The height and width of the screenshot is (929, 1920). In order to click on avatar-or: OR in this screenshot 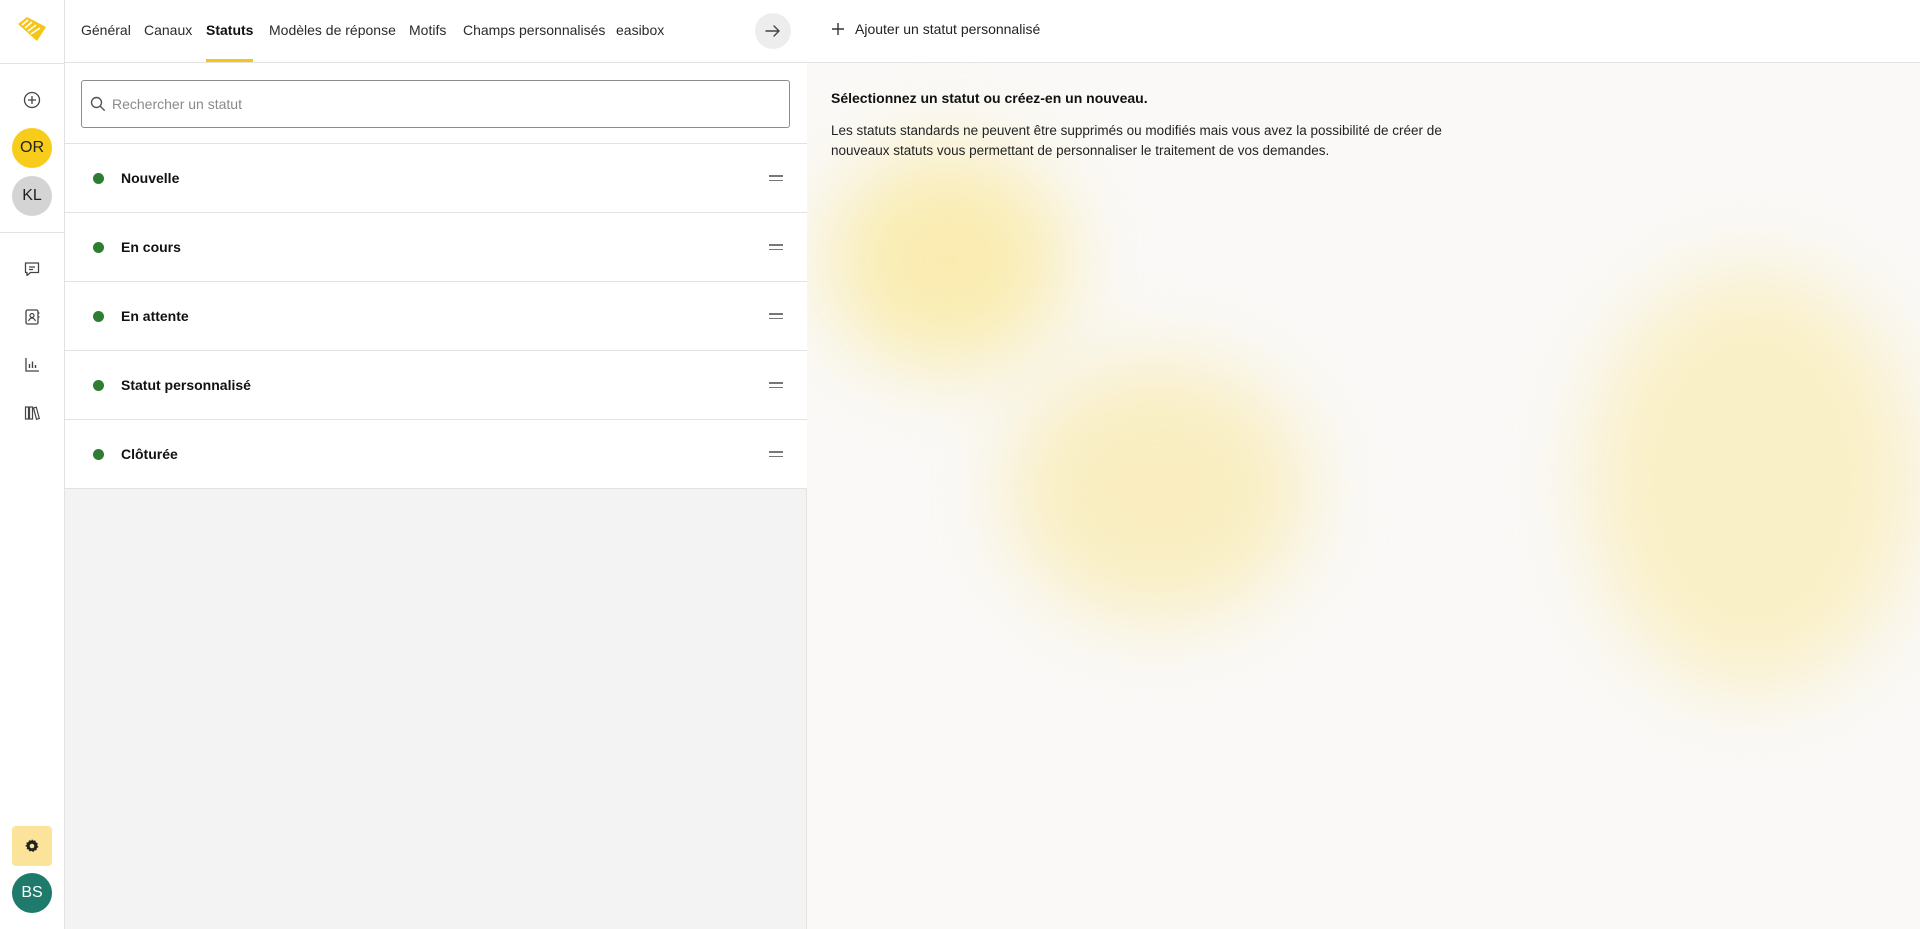, I will do `click(32, 148)`.